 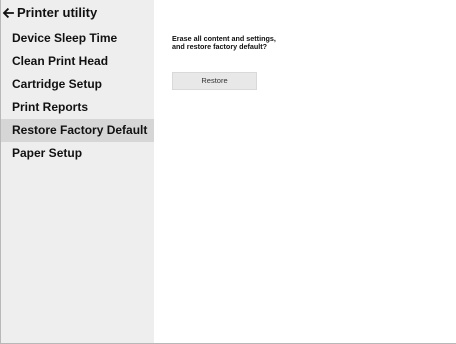 I want to click on arrow-left-icon, so click(x=8, y=13).